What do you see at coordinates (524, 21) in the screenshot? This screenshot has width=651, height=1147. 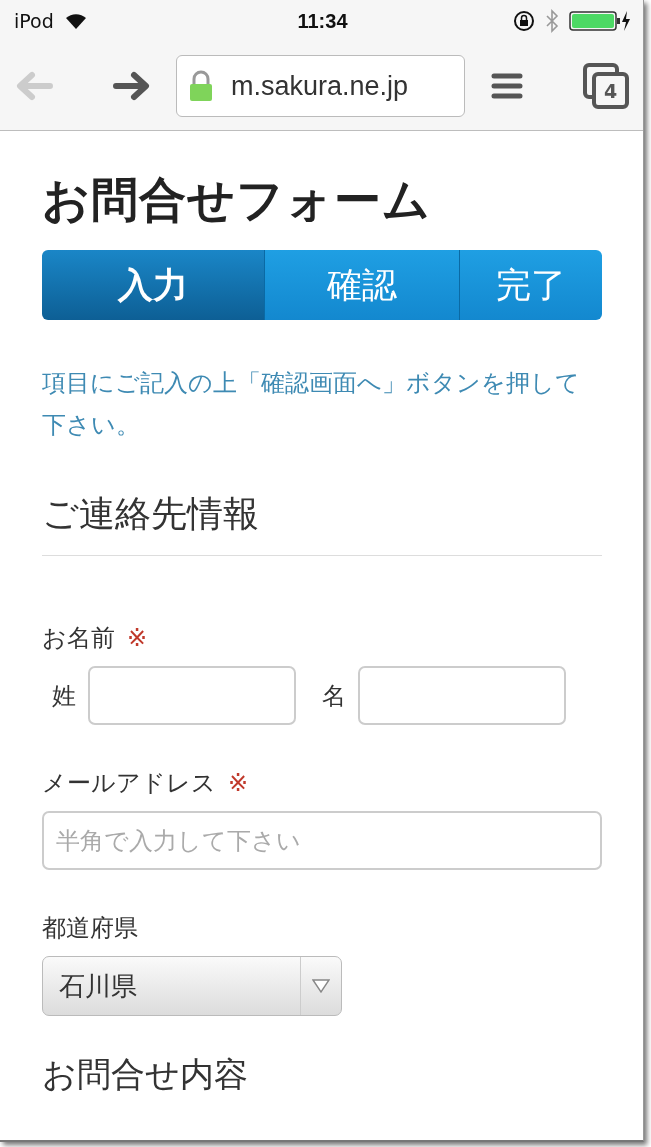 I see `rotation-lock-icon` at bounding box center [524, 21].